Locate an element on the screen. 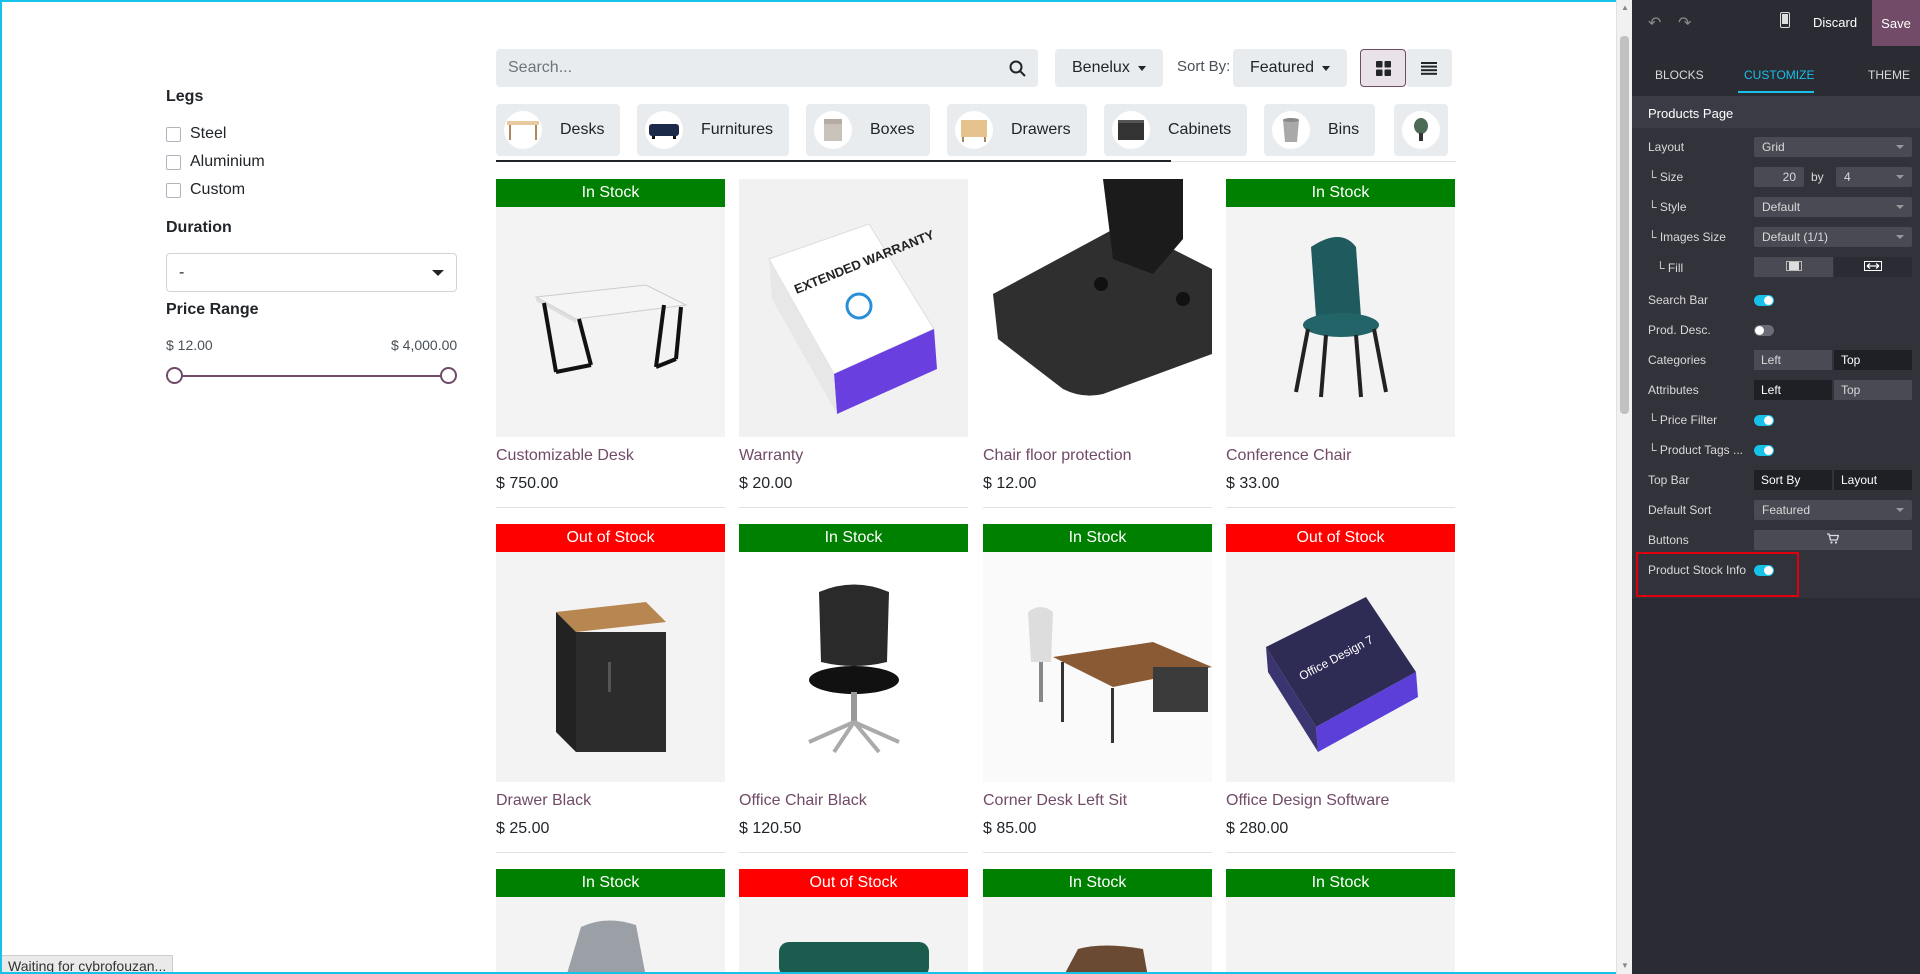 This screenshot has width=1920, height=974. scroll-up-arrow-icon: ▲ is located at coordinates (1625, 8).